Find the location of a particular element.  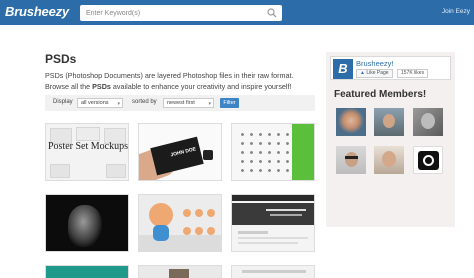

psd-thumbnail-icon-grid is located at coordinates (273, 152).